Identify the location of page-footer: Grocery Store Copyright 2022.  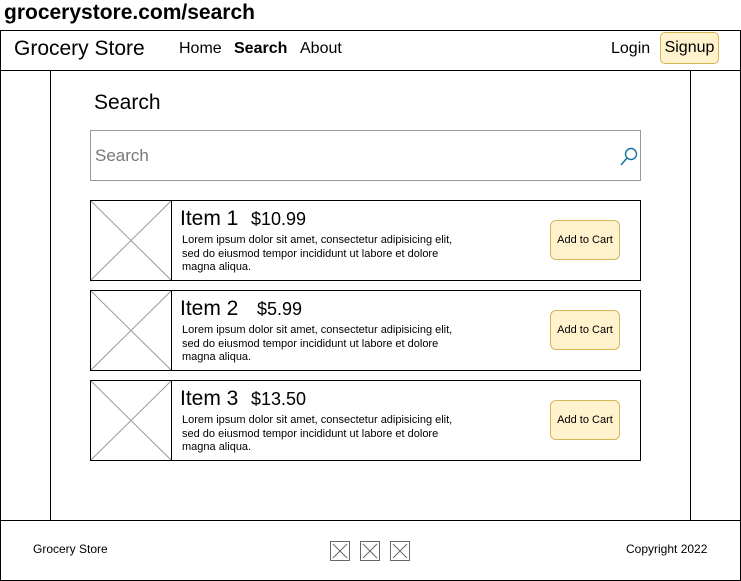
(370, 550).